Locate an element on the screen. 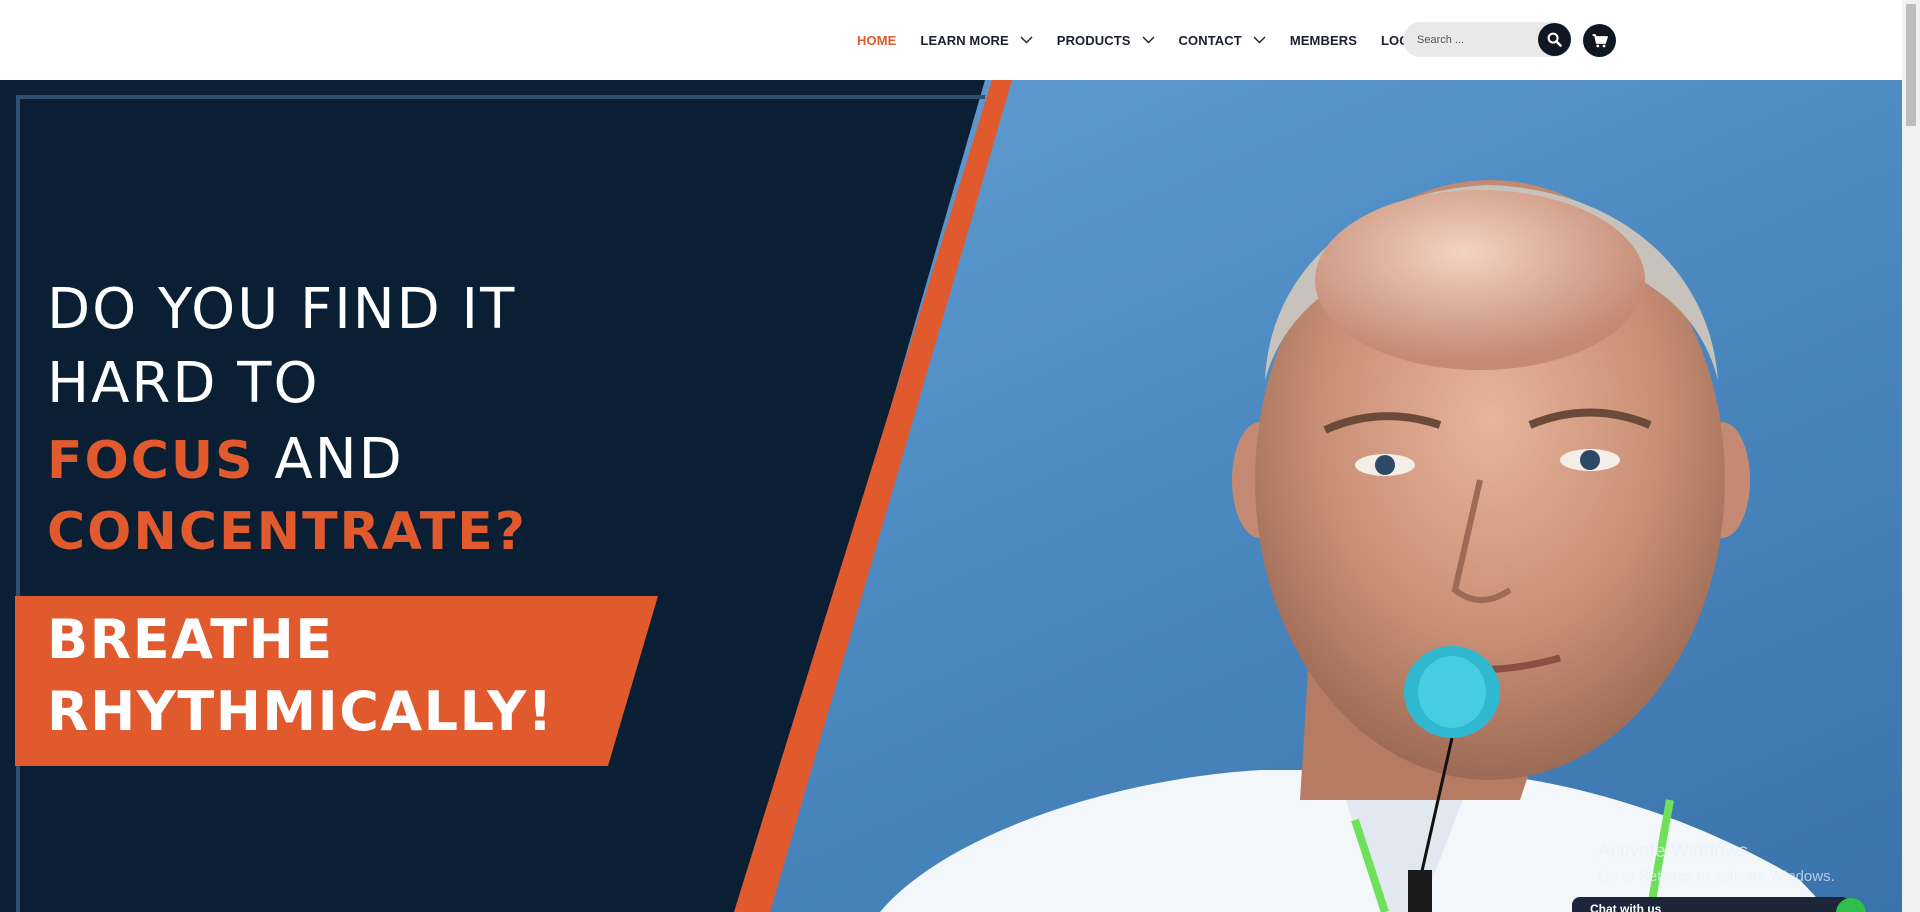  headline-and: AND is located at coordinates (329, 459).